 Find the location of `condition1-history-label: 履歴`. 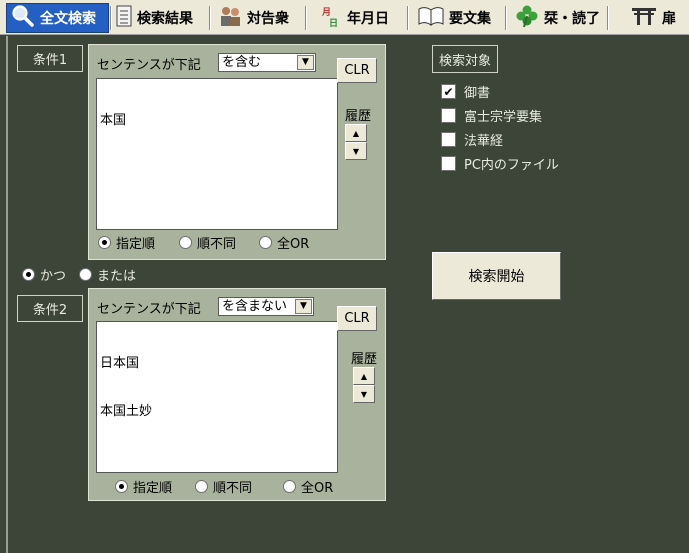

condition1-history-label: 履歴 is located at coordinates (358, 116).